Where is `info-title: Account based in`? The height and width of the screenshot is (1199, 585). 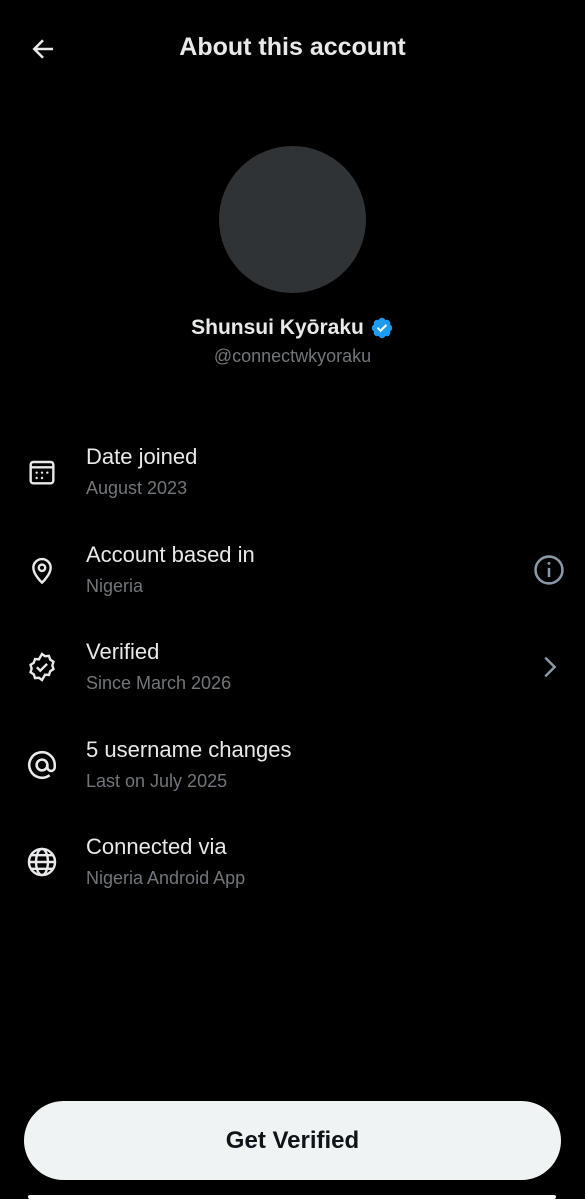 info-title: Account based in is located at coordinates (170, 554).